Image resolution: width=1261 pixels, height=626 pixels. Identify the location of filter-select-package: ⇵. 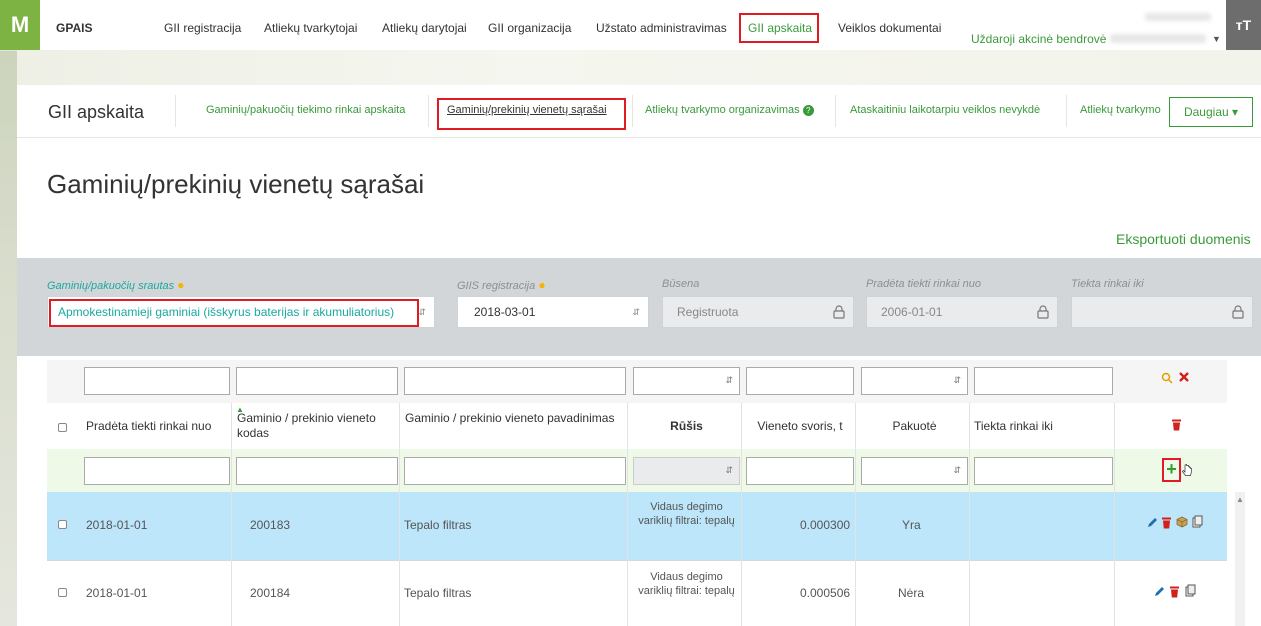
(914, 381).